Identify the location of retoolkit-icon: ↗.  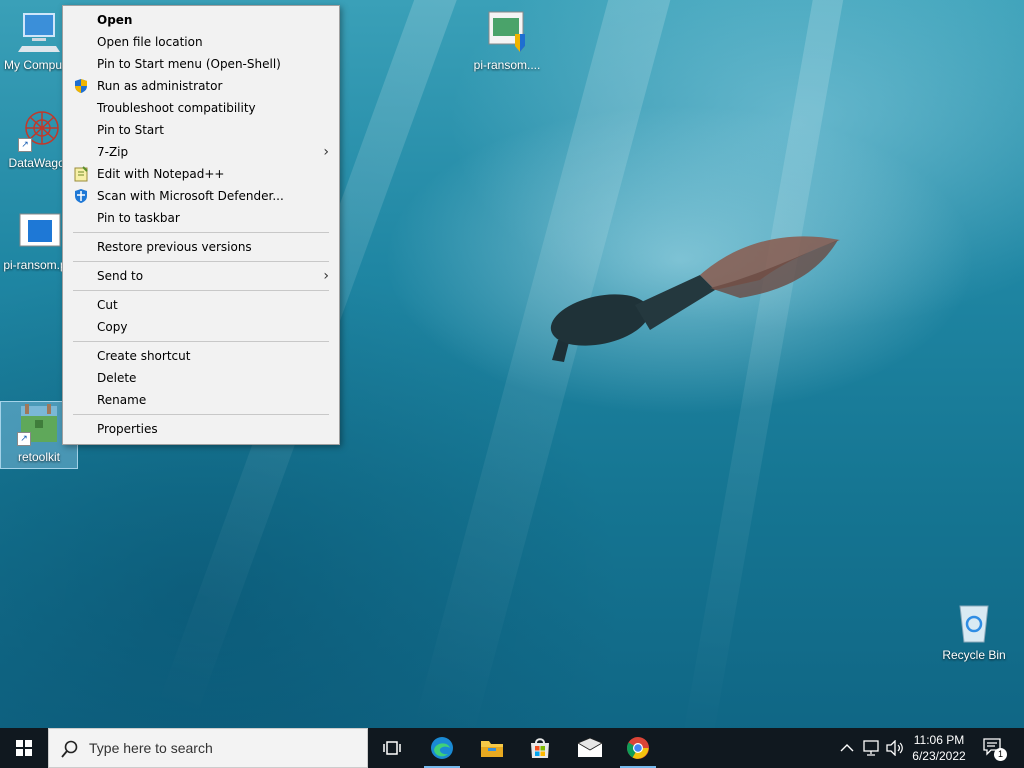
(39, 424).